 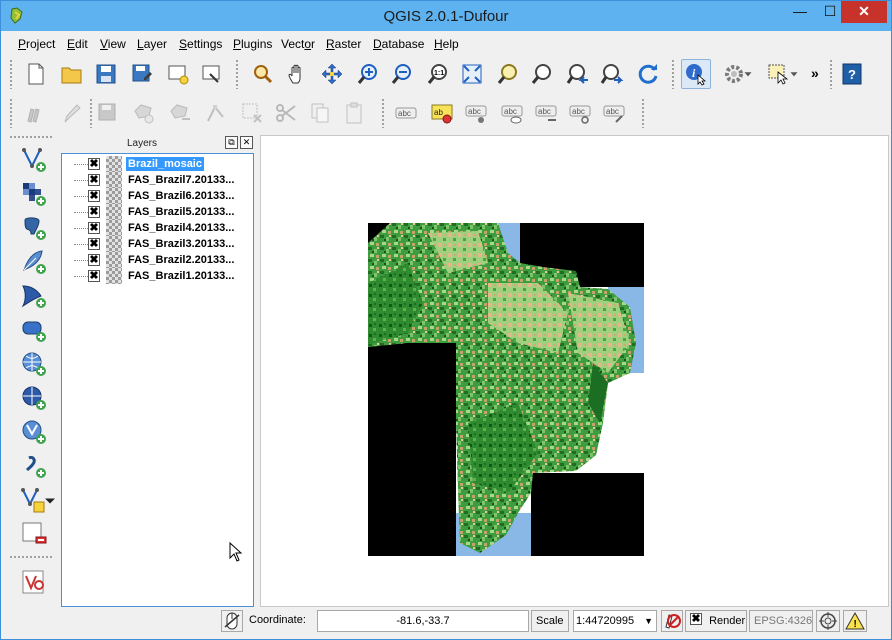 I want to click on refresh-button, so click(x=648, y=74).